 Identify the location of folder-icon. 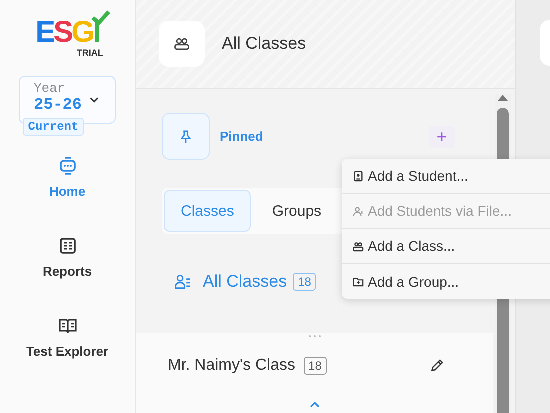
(358, 281).